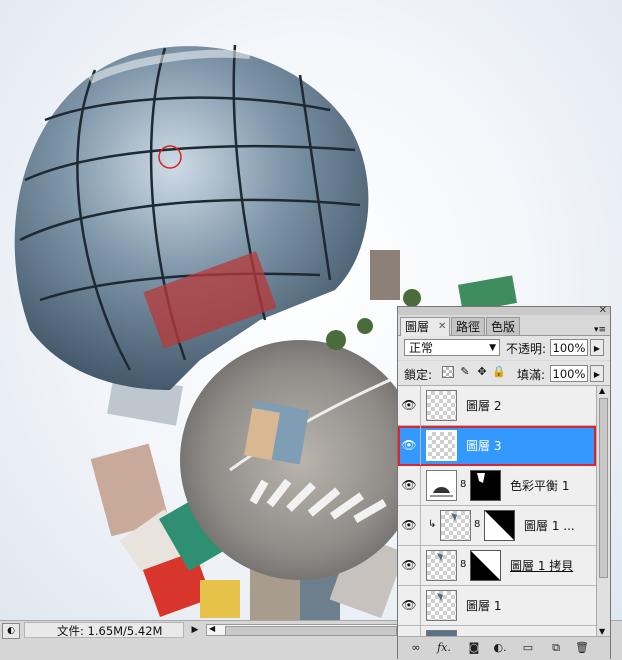  I want to click on tab-channels: 色版, so click(503, 326).